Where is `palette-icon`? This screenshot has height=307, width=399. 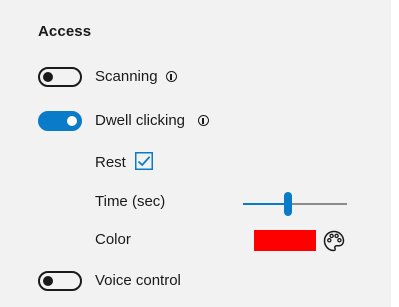 palette-icon is located at coordinates (334, 241).